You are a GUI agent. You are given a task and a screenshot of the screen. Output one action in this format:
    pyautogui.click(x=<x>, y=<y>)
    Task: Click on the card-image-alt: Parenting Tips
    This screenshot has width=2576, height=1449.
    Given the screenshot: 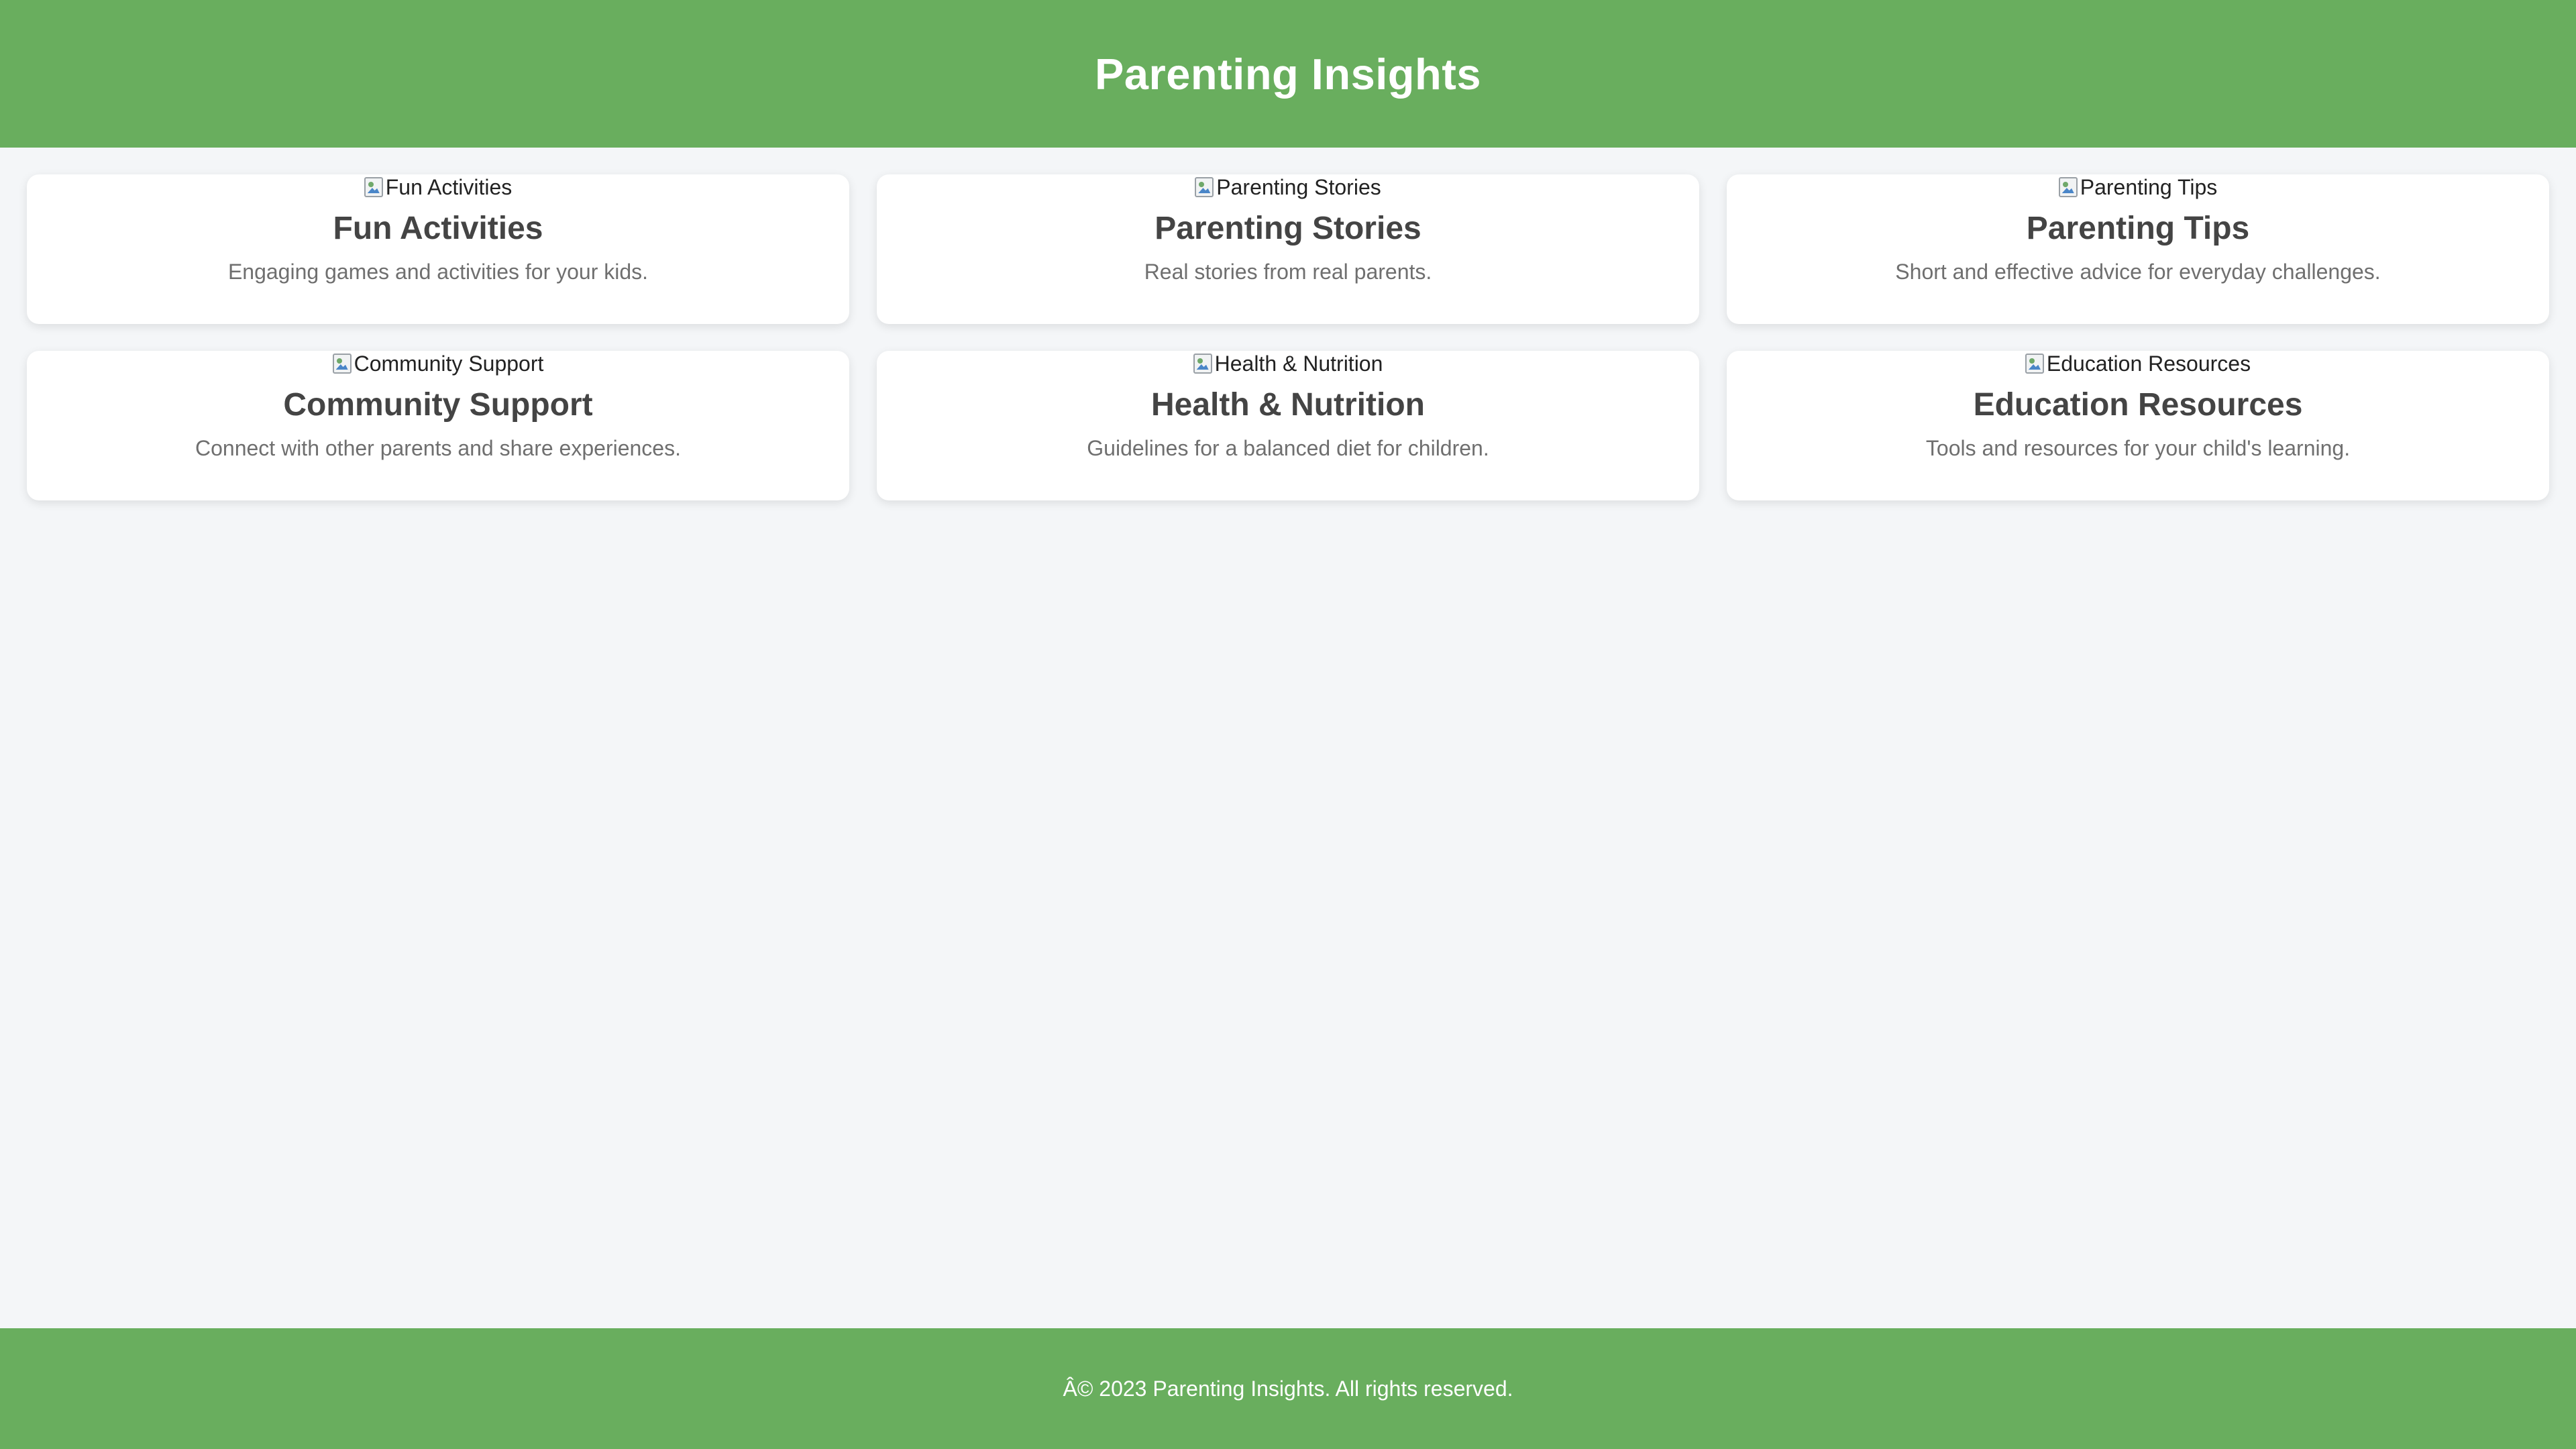 What is the action you would take?
    pyautogui.click(x=2149, y=187)
    